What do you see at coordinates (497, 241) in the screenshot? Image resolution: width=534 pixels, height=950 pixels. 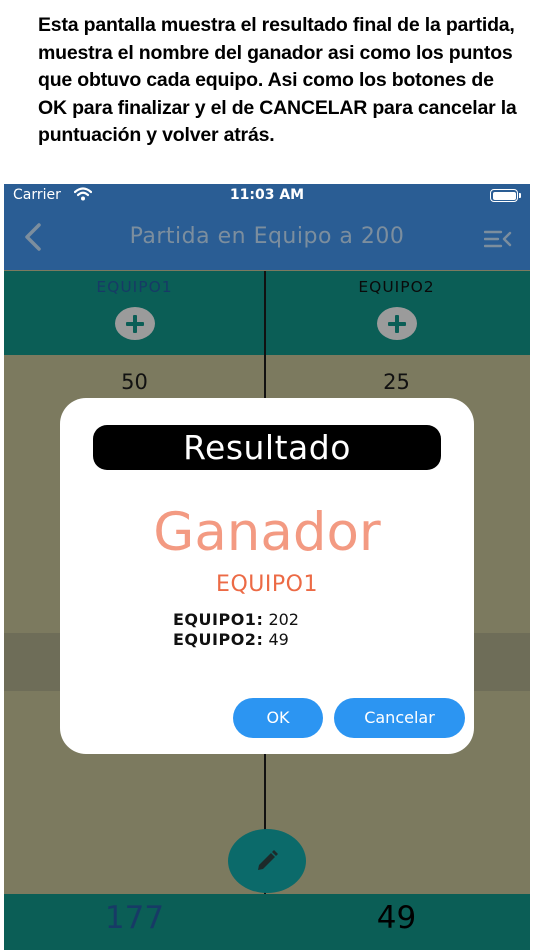 I see `menu-collapse-icon` at bounding box center [497, 241].